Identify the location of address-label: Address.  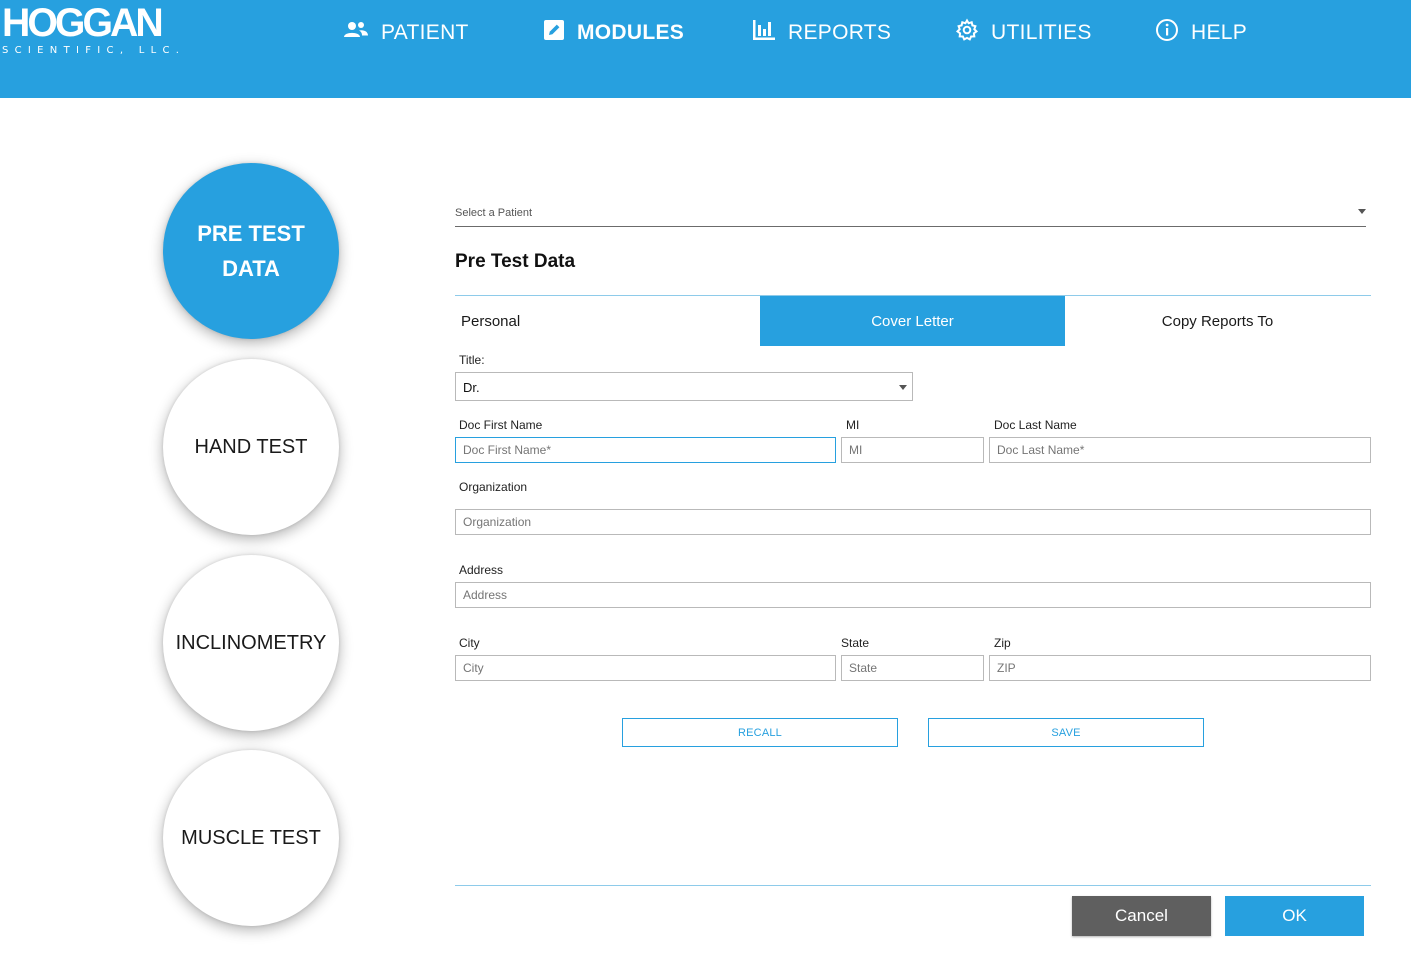
(481, 570).